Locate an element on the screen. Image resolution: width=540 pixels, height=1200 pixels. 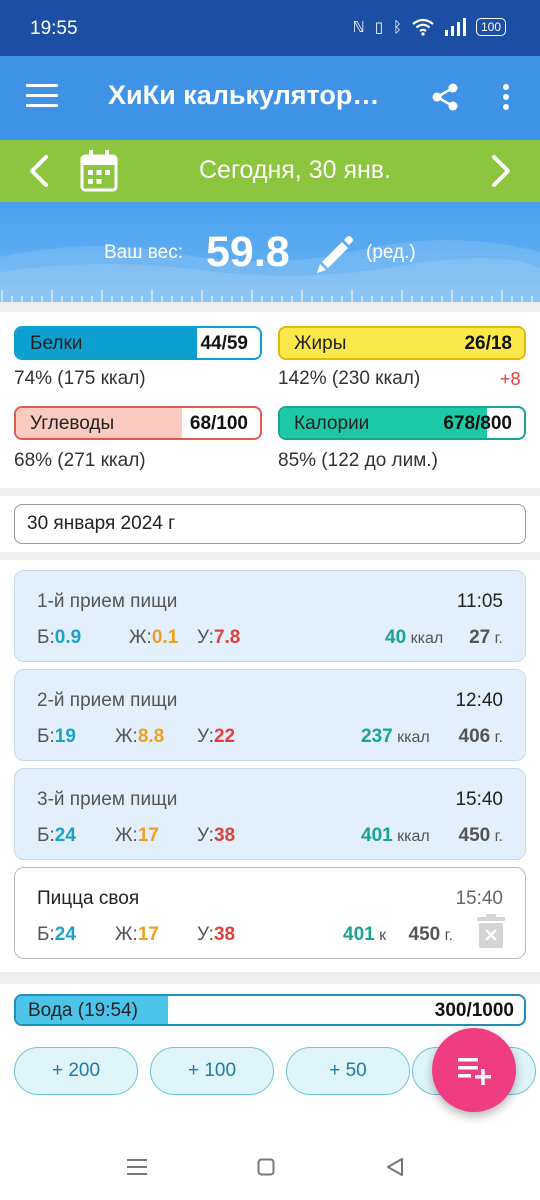
wifi-icon is located at coordinates (423, 27).